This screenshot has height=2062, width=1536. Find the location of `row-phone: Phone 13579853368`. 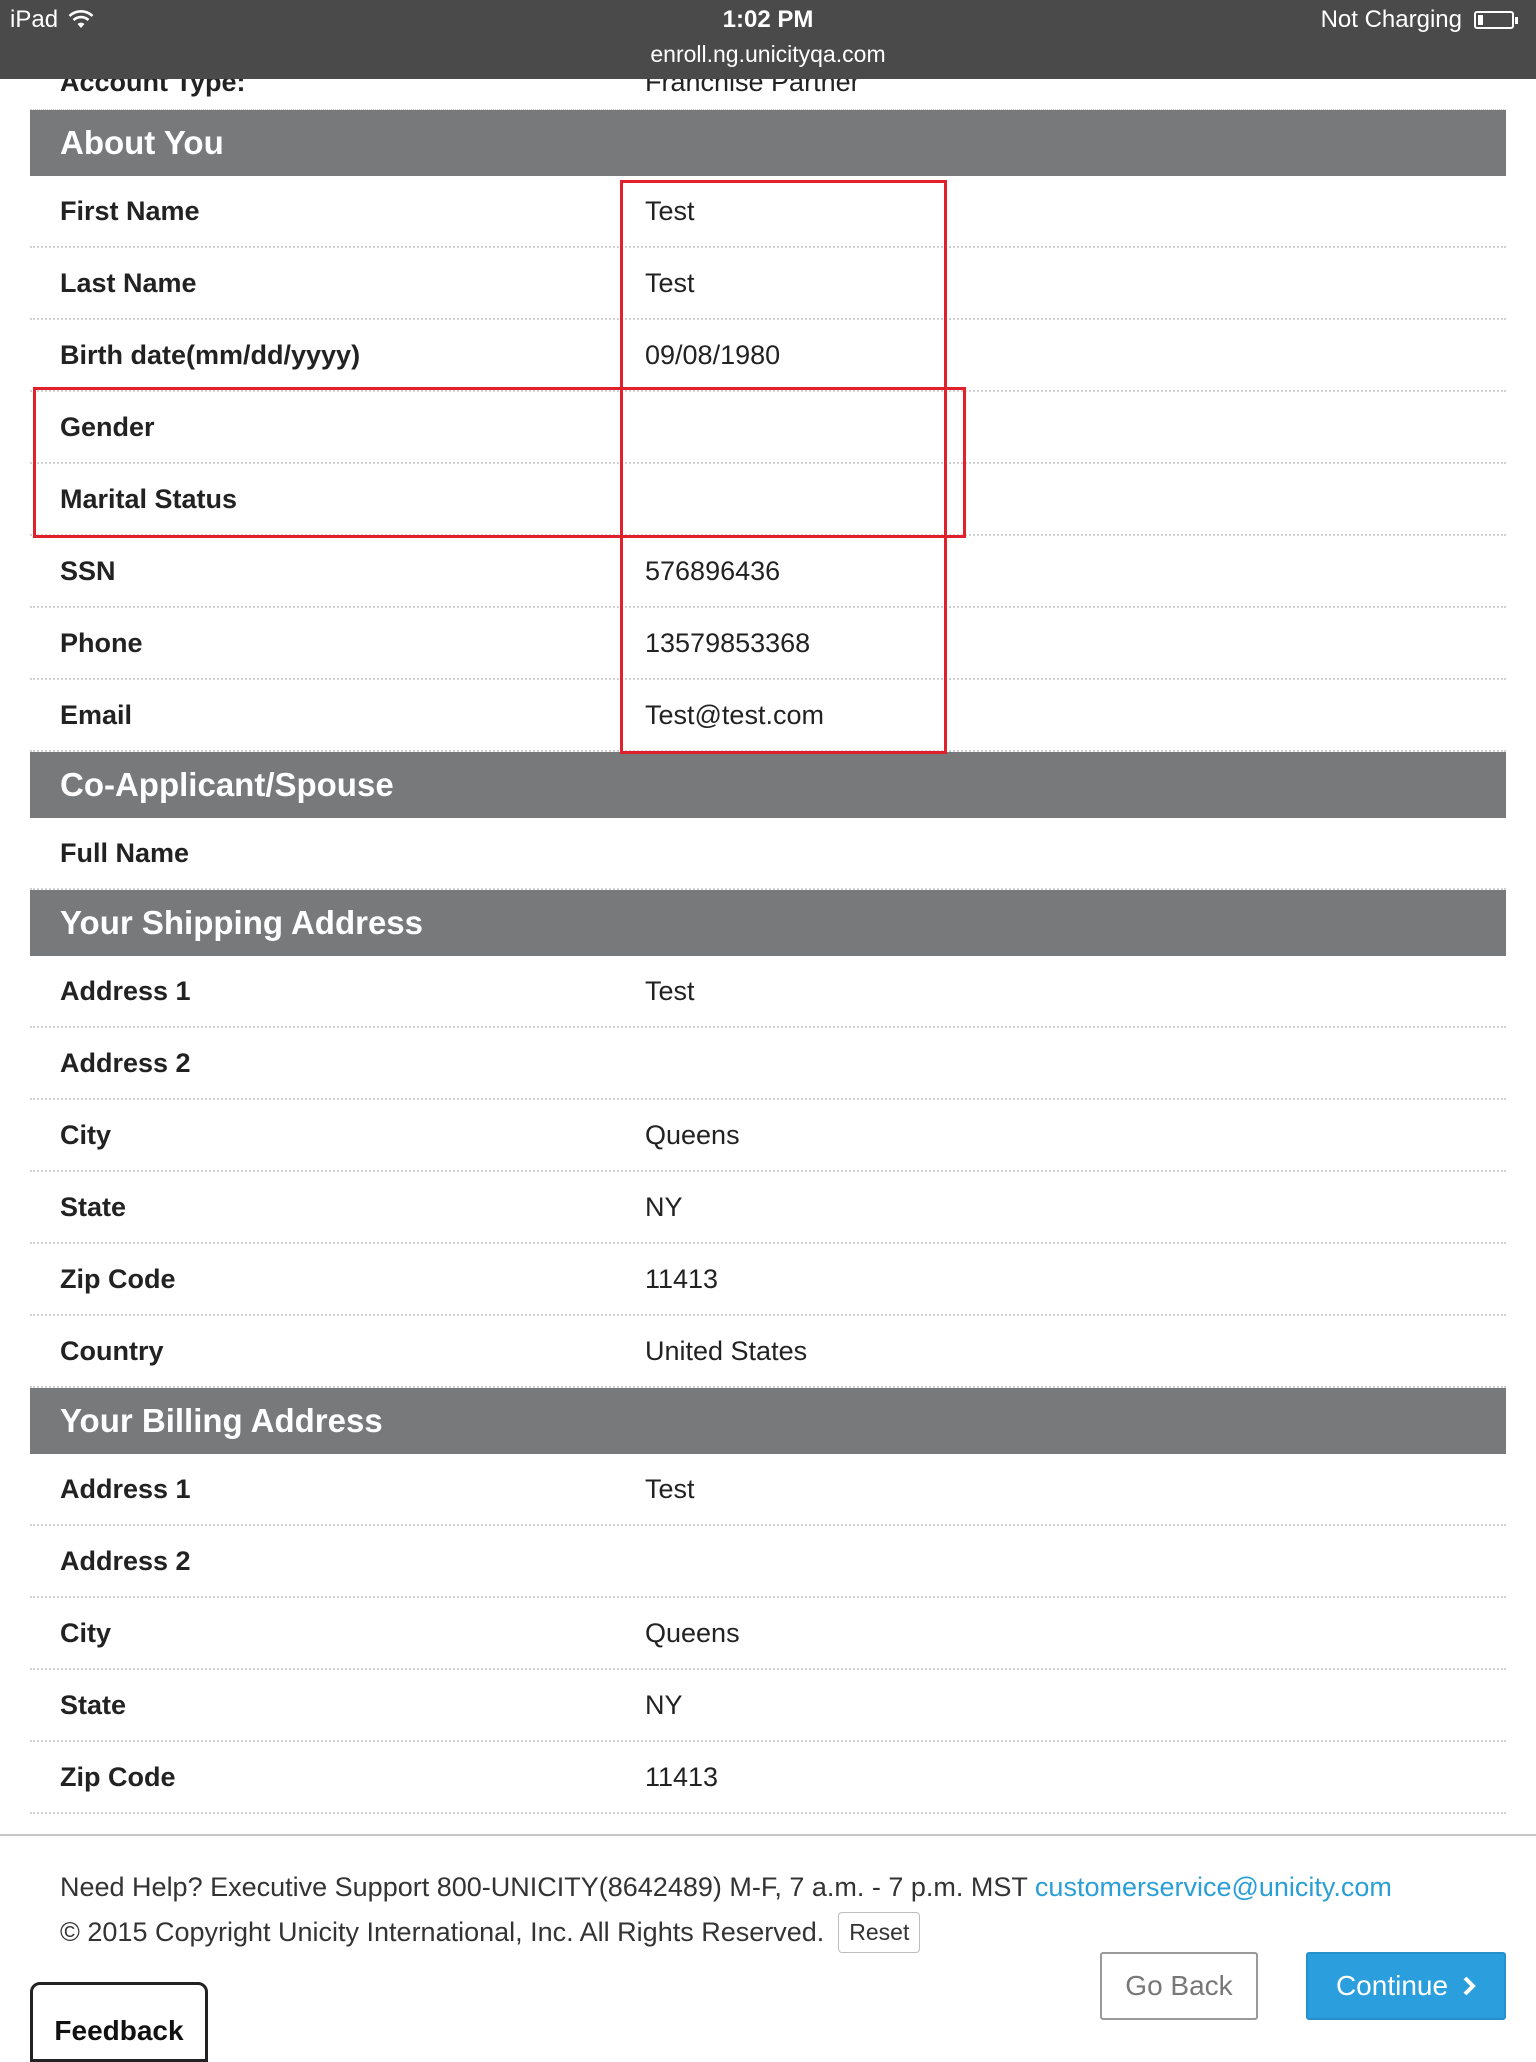

row-phone: Phone 13579853368 is located at coordinates (768, 644).